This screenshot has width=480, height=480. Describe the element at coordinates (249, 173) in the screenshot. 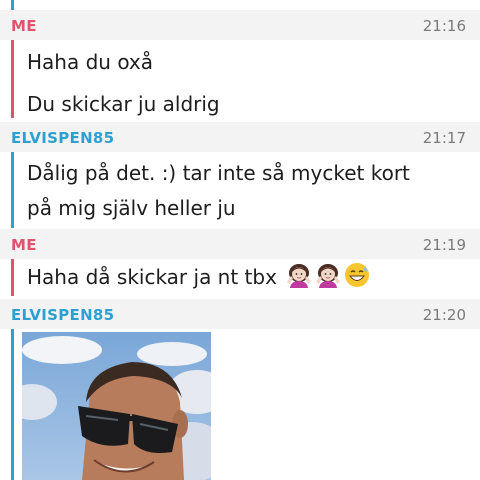

I see `chat-message: Dålig på det. :) tar inte så mycket kort` at that location.